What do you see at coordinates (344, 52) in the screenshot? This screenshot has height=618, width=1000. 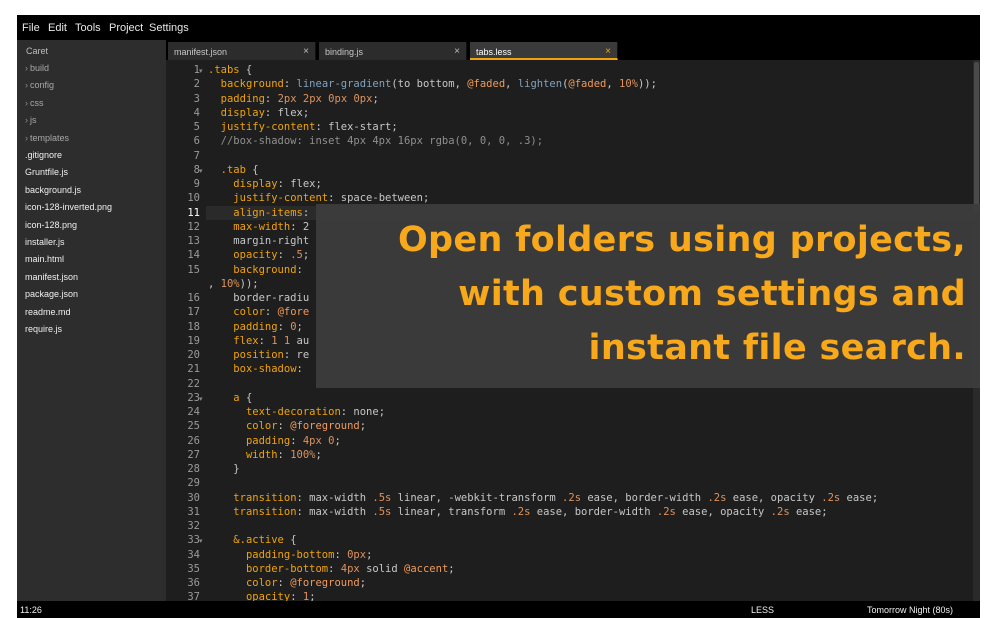 I see `tab-label: binding.js` at bounding box center [344, 52].